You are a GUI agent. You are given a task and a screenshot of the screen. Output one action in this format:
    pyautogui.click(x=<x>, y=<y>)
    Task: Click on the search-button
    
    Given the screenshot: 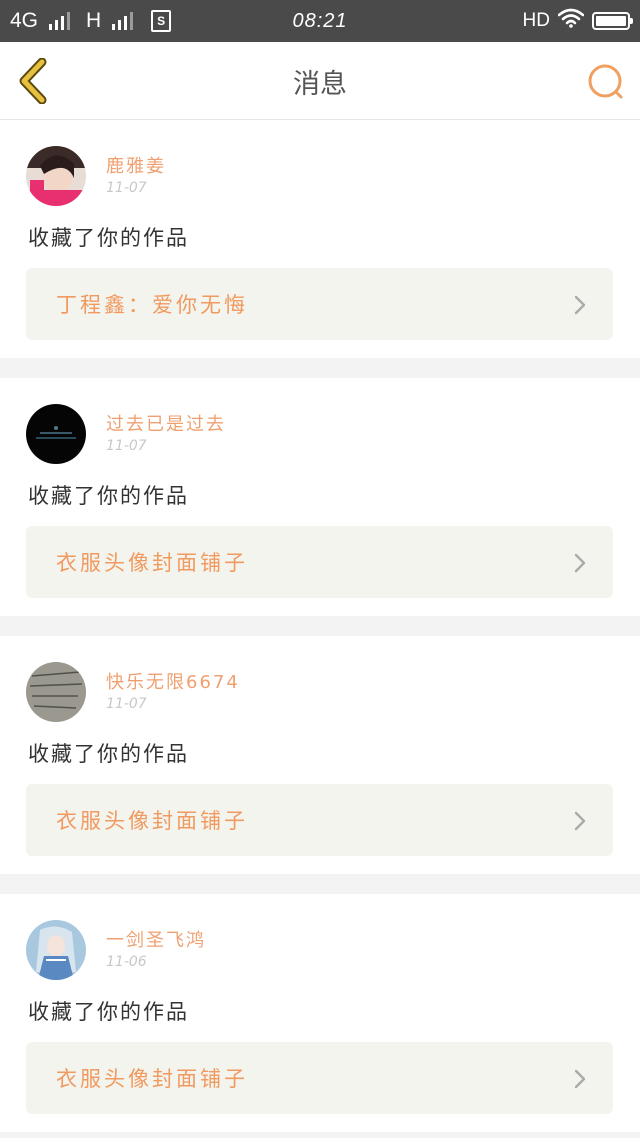 What is the action you would take?
    pyautogui.click(x=606, y=82)
    